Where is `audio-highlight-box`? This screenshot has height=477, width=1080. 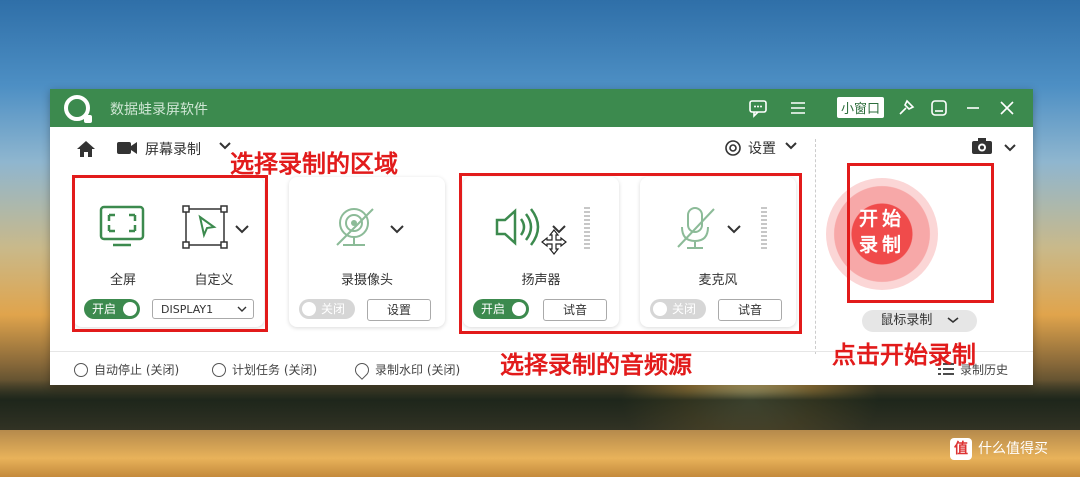
audio-highlight-box is located at coordinates (630, 253).